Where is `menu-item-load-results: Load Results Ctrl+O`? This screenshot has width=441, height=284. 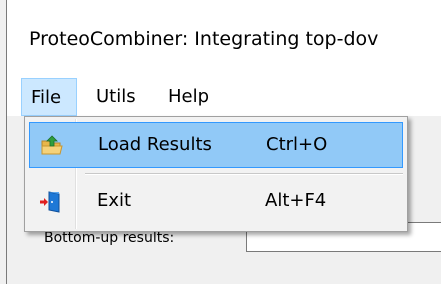 menu-item-load-results: Load Results Ctrl+O is located at coordinates (216, 145).